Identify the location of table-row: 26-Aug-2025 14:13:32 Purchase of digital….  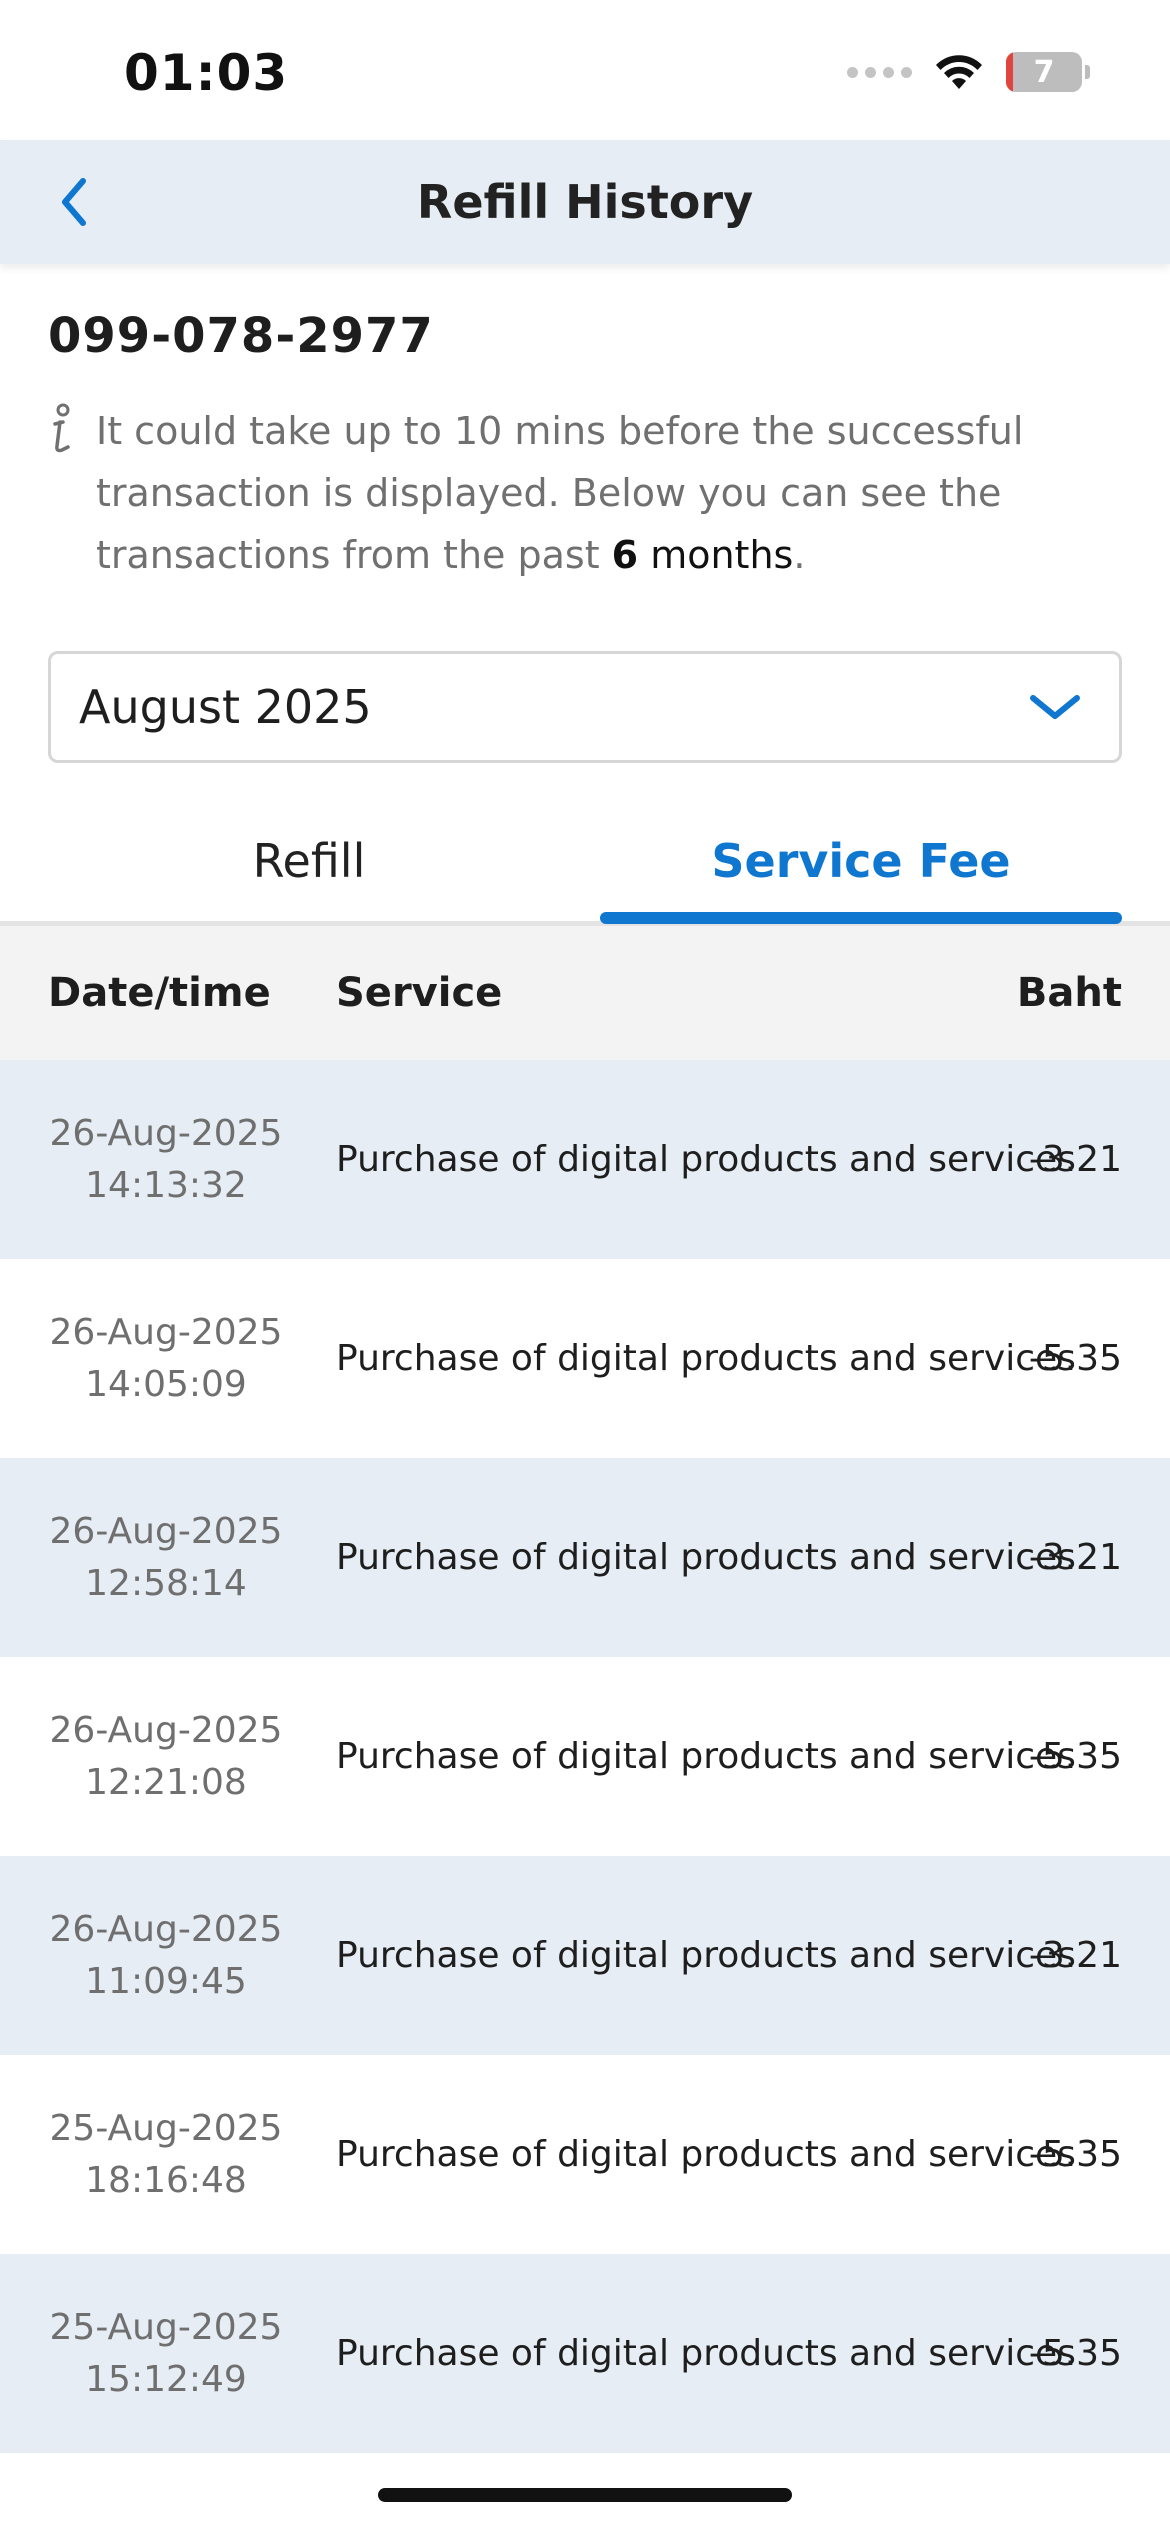
(585, 1159).